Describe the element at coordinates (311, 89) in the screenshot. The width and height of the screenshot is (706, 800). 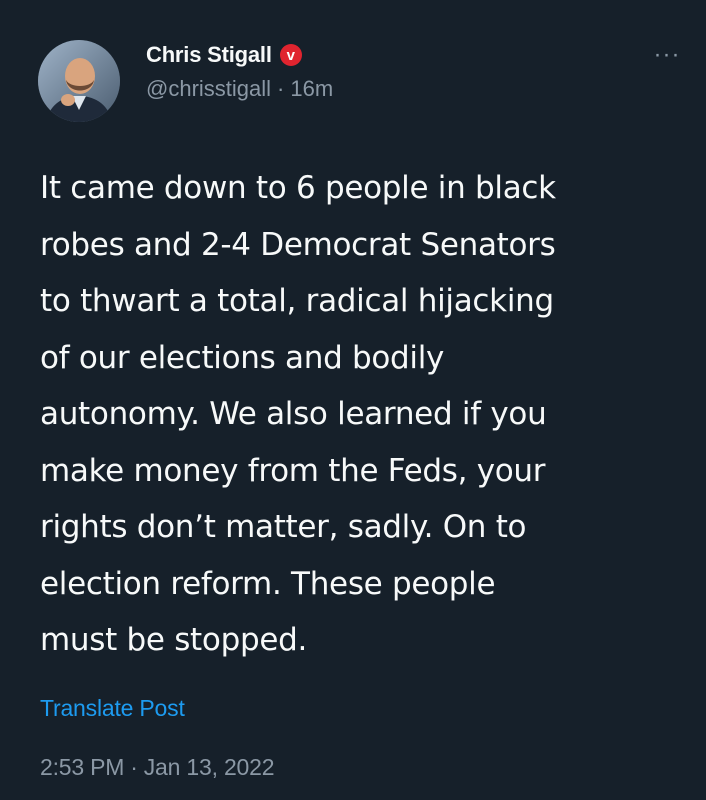
I see `relative-time: 16m` at that location.